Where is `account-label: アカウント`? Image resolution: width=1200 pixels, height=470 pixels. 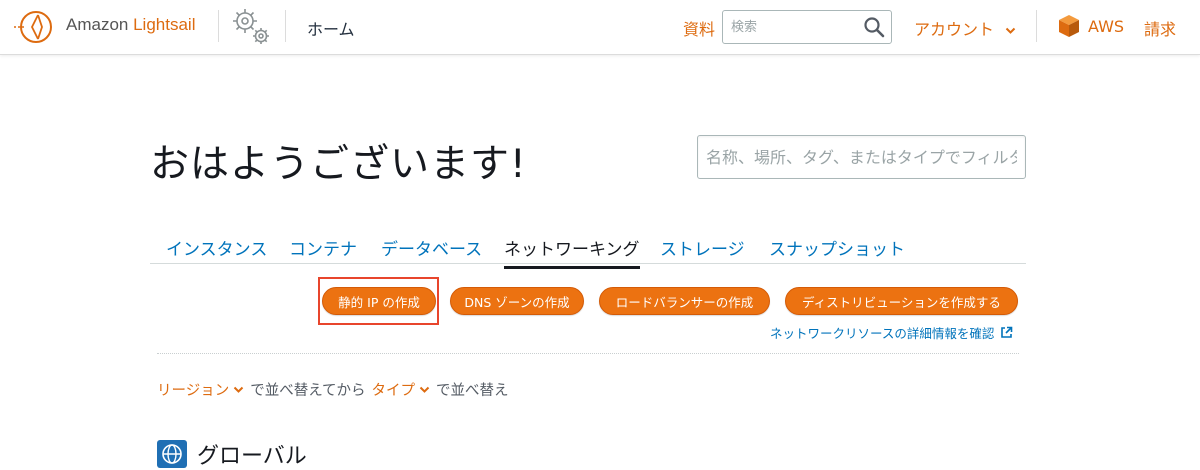
account-label: アカウント is located at coordinates (954, 29).